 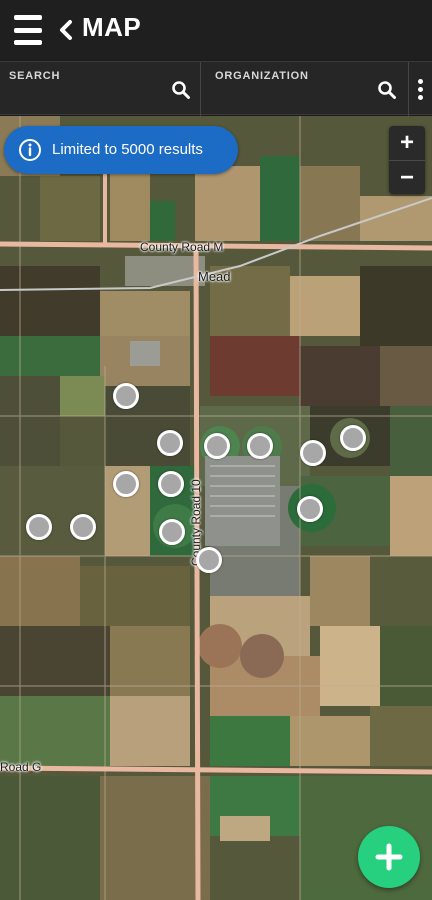 What do you see at coordinates (407, 177) in the screenshot?
I see `zoom-out-button: −` at bounding box center [407, 177].